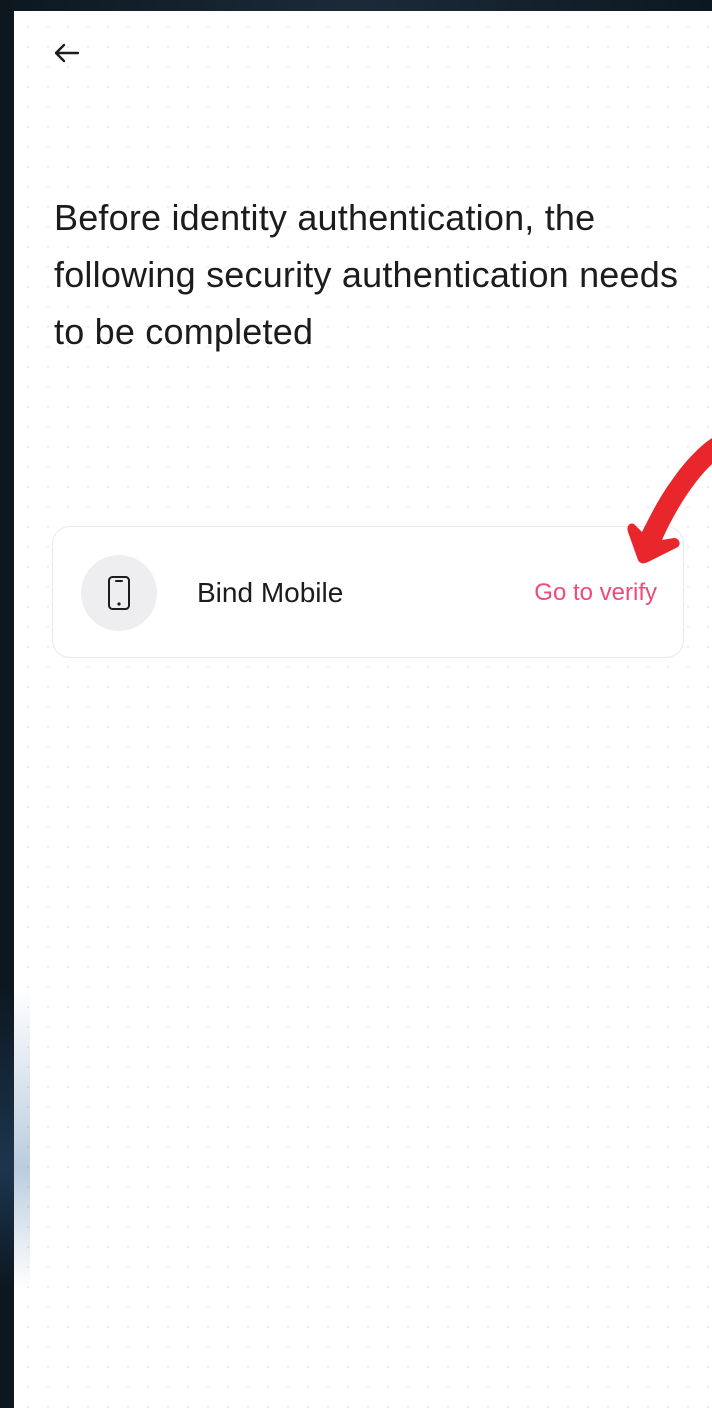 The width and height of the screenshot is (712, 1408). I want to click on back-button, so click(68, 55).